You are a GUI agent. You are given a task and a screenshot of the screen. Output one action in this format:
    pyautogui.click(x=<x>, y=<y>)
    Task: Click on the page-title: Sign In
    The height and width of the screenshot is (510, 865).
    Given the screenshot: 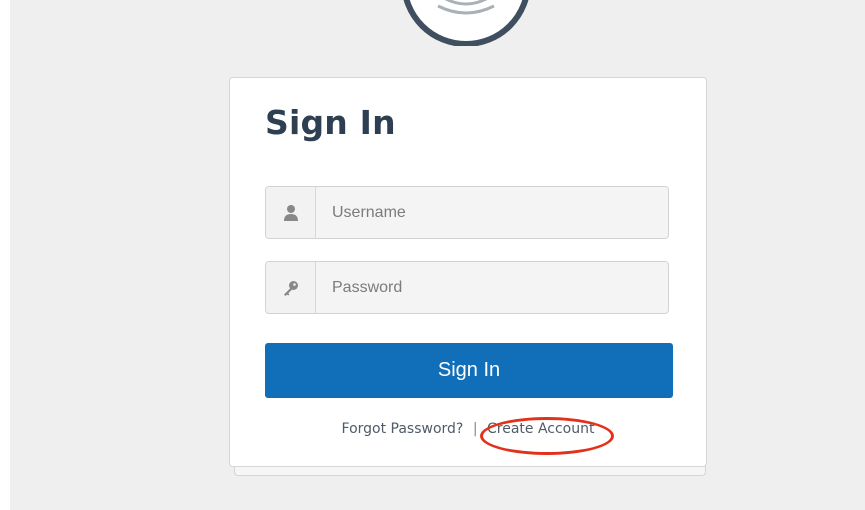 What is the action you would take?
    pyautogui.click(x=330, y=122)
    